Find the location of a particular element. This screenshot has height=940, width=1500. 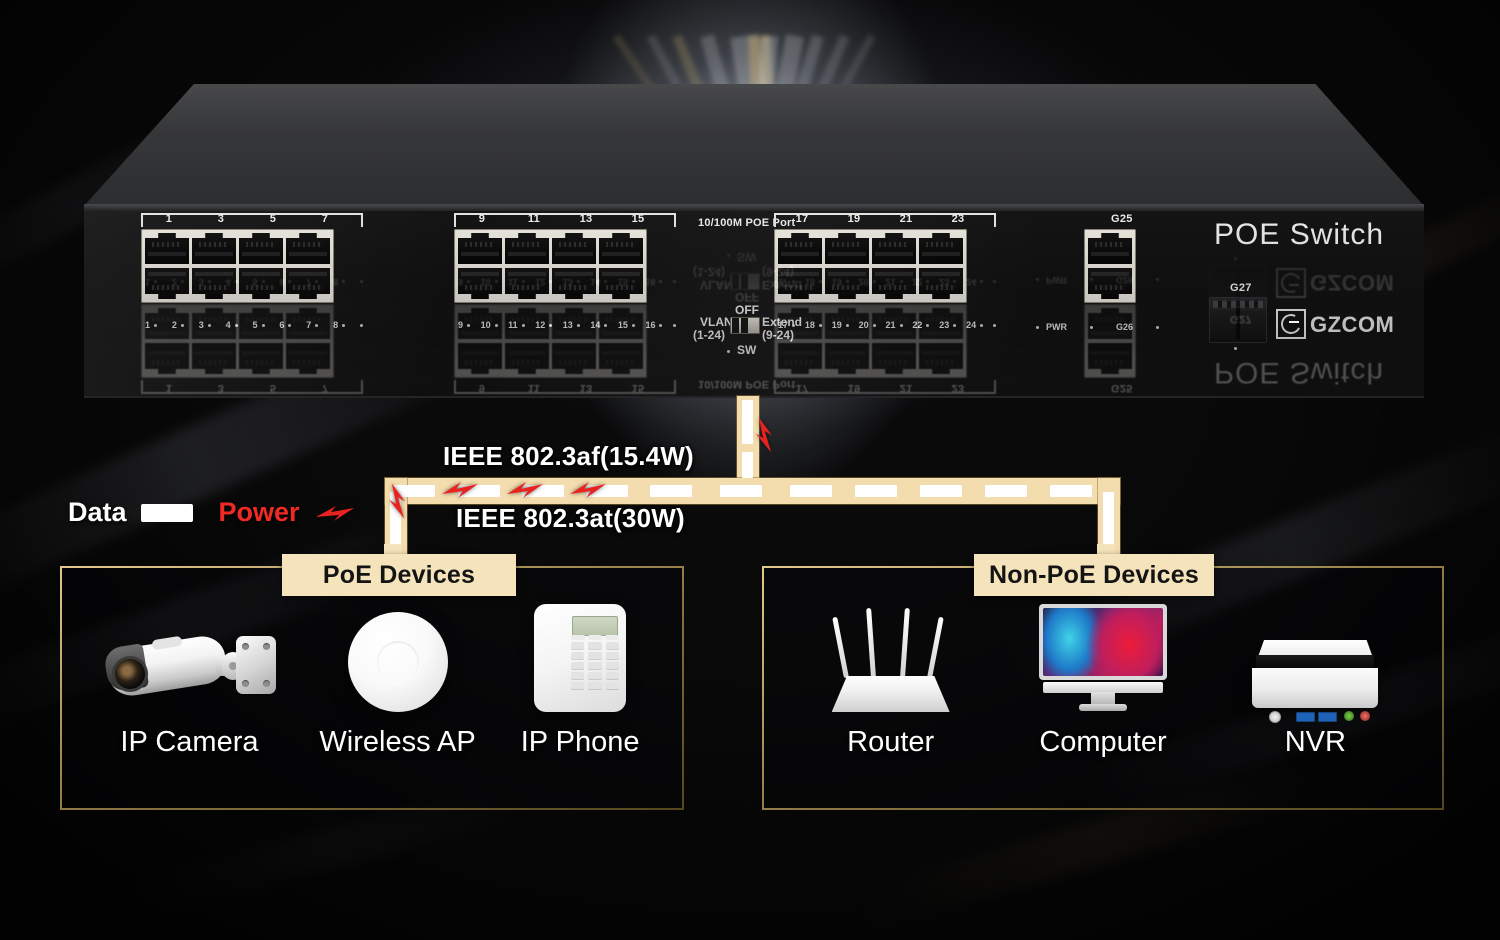

nvr-usb-port is located at coordinates (1328, 717).